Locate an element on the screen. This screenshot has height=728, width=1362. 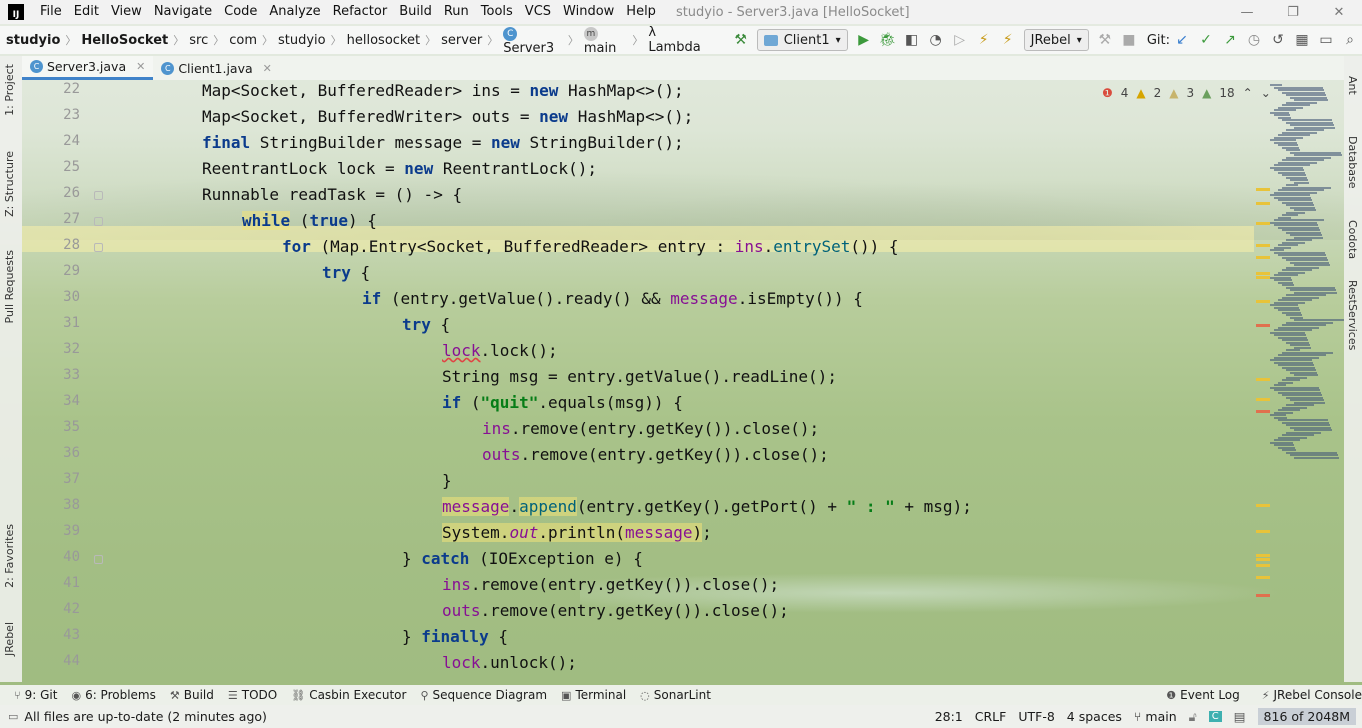
tool-jrebel: JRebel is located at coordinates (9, 639).